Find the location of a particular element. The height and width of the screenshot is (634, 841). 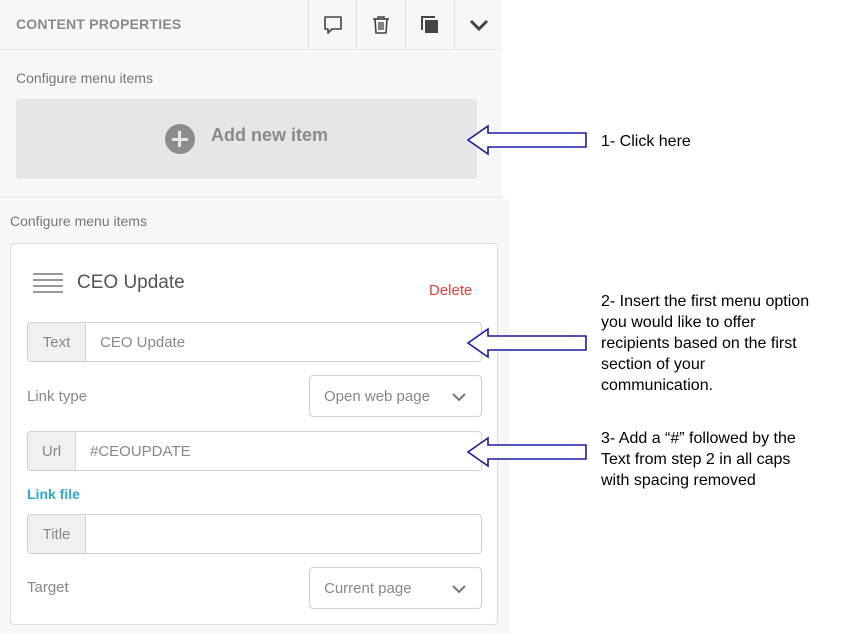

annotation-step-2-line: communication. is located at coordinates (657, 385).